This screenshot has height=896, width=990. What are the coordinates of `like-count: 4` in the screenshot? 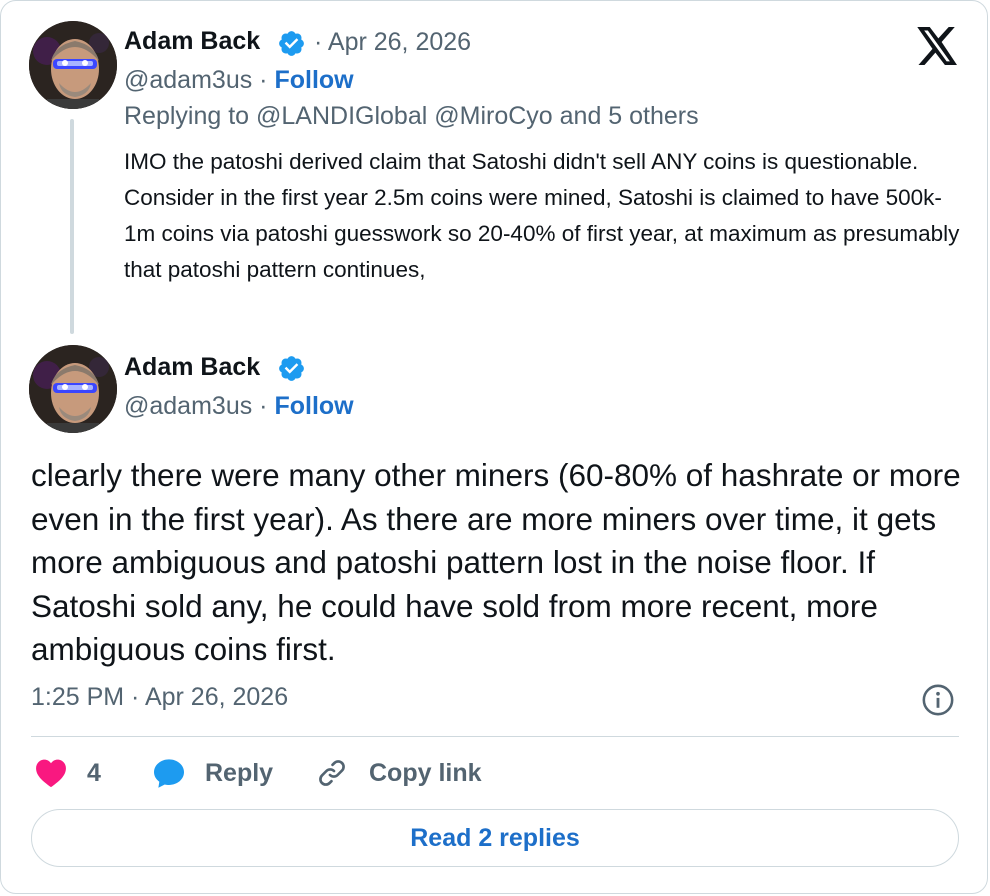 It's located at (94, 772).